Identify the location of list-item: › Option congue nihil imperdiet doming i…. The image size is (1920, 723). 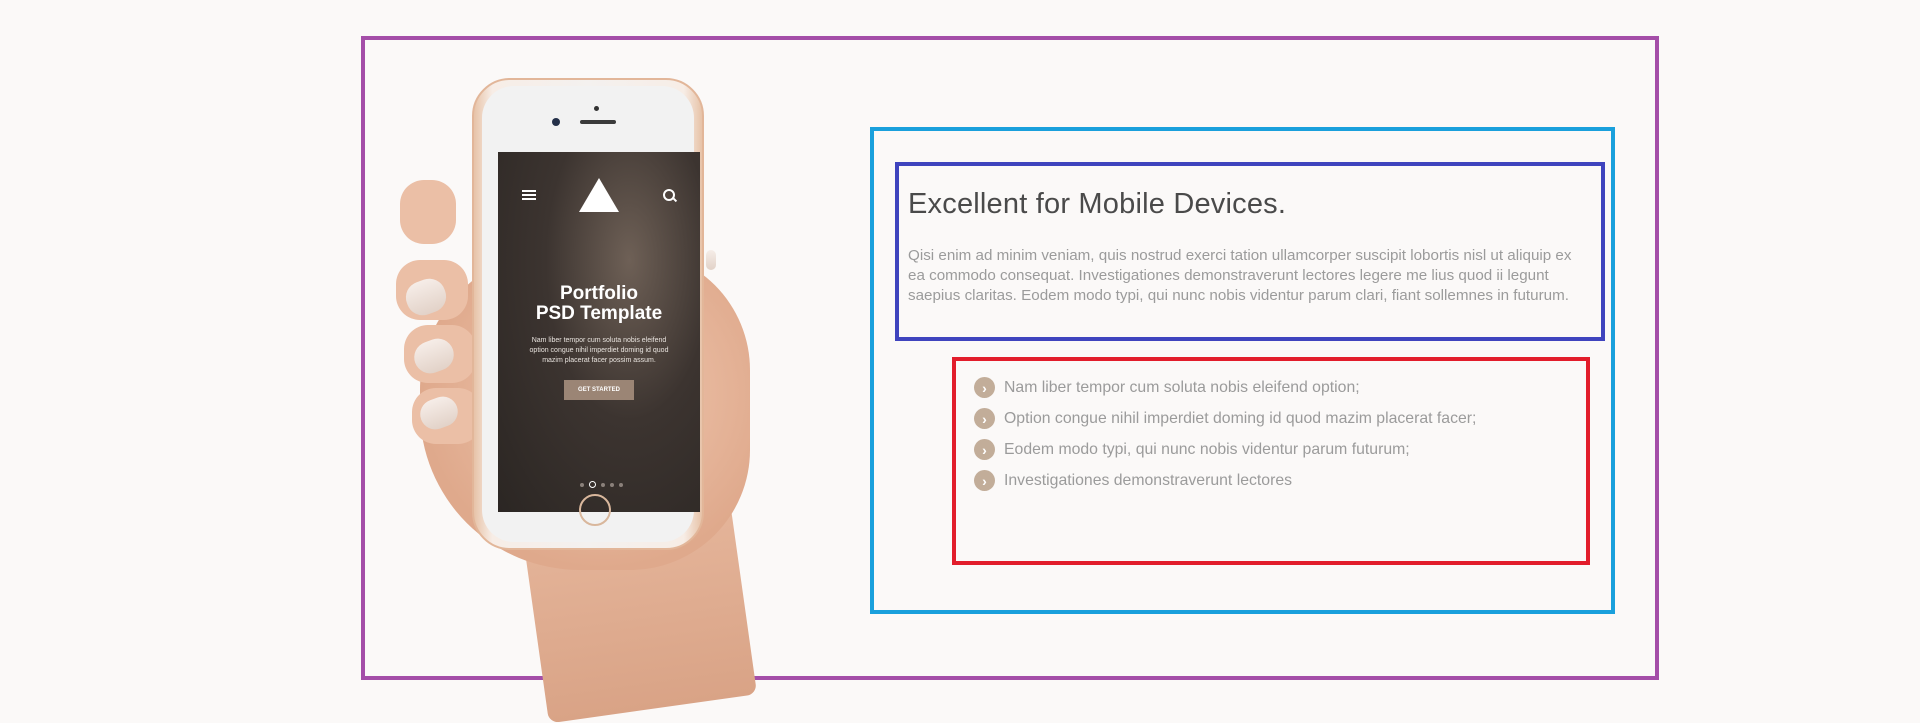
(1225, 418).